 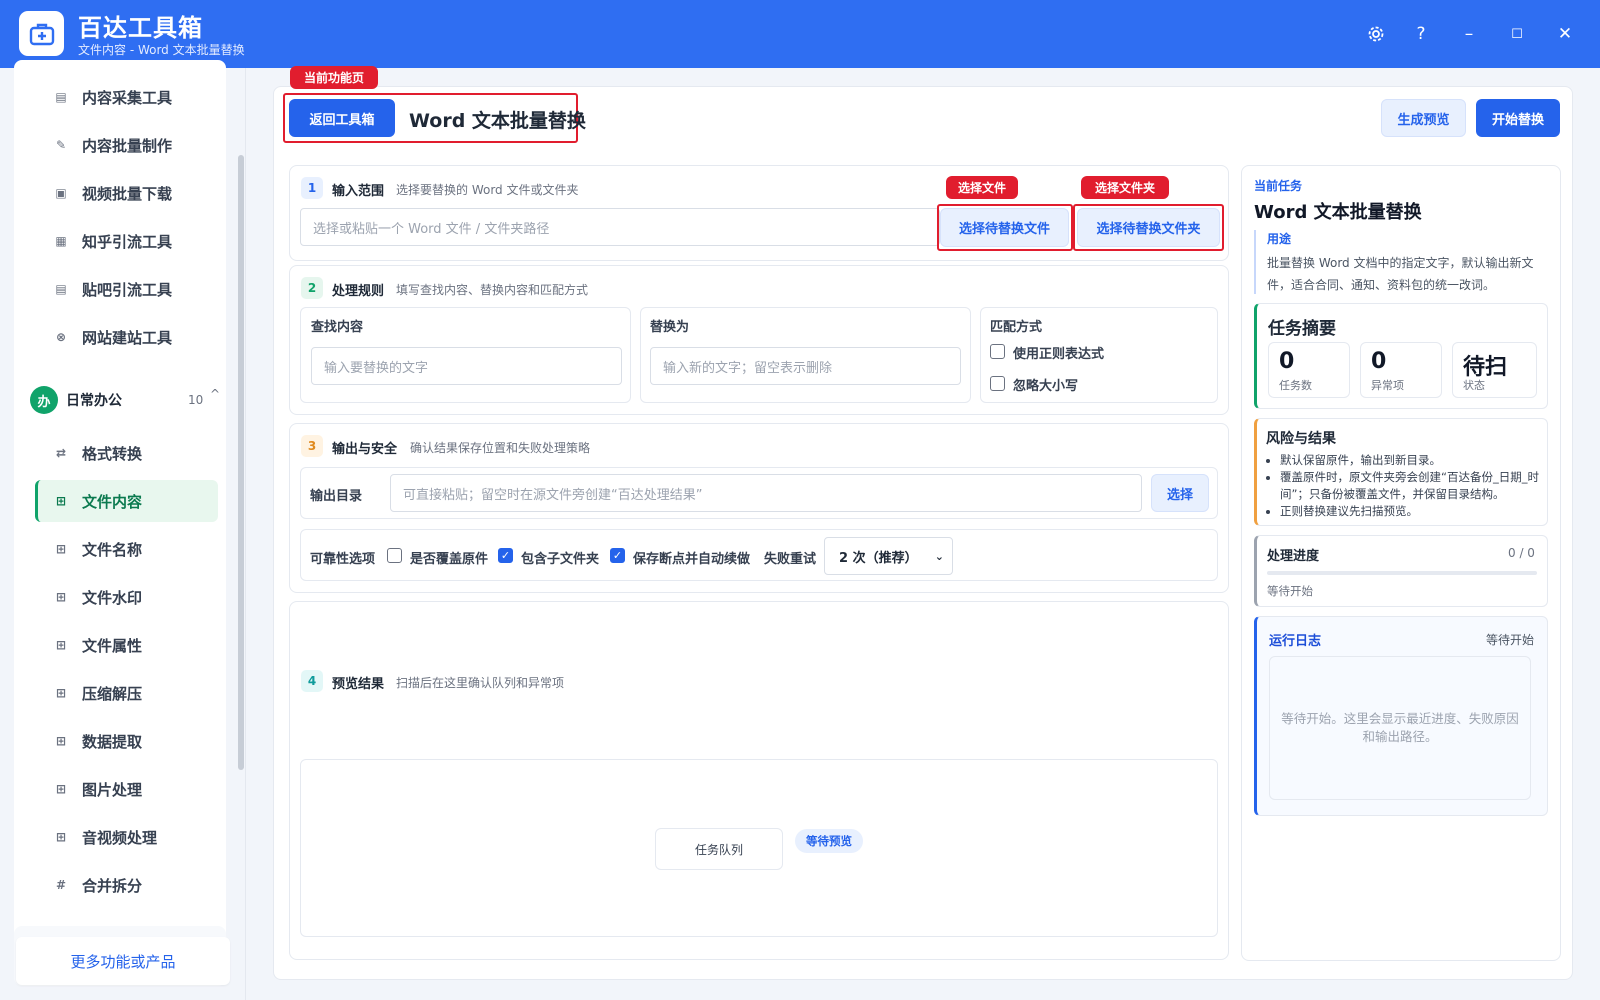 I want to click on summary-title: 任务摘要, so click(x=1302, y=329).